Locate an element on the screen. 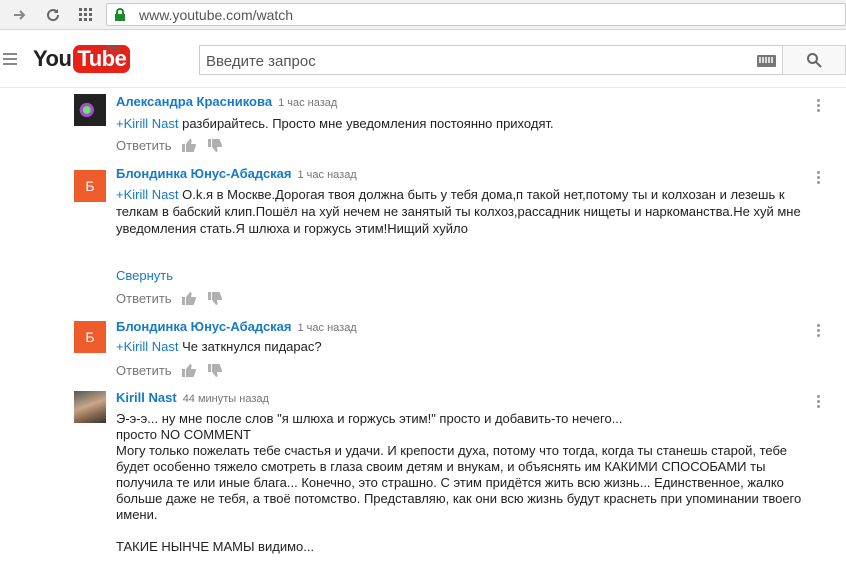 This screenshot has height=564, width=846. browser-toolbar: www.youtube.com/watch is located at coordinates (423, 15).